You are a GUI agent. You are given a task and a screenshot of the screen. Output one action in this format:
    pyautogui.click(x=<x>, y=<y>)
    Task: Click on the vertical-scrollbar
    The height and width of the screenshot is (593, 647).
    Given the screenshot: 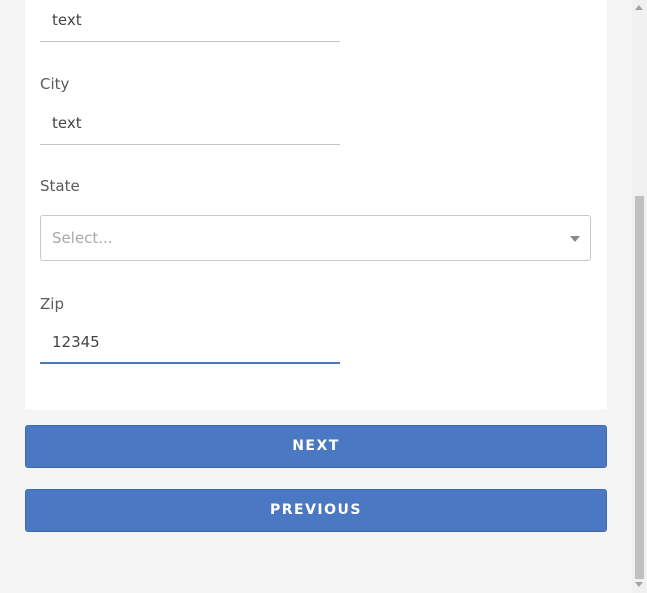 What is the action you would take?
    pyautogui.click(x=639, y=296)
    